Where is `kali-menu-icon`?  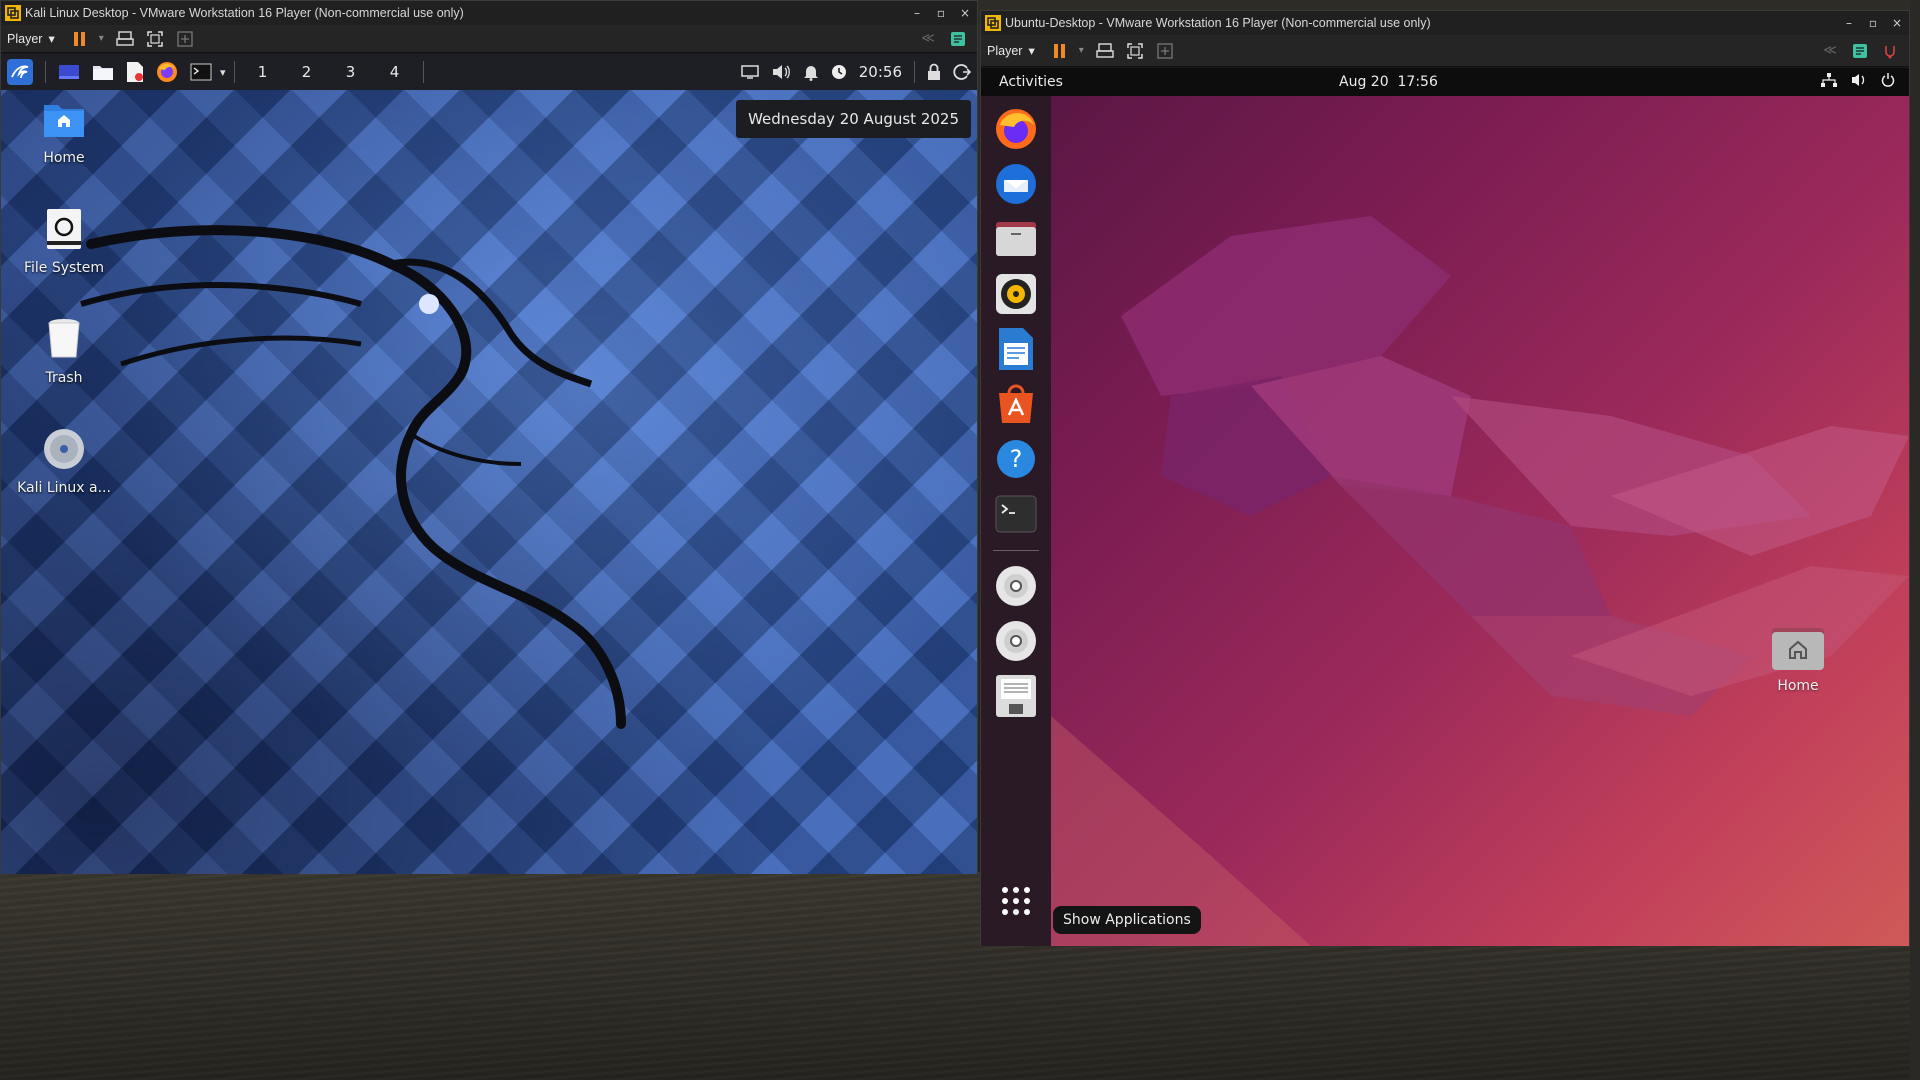
kali-menu-icon is located at coordinates (20, 72).